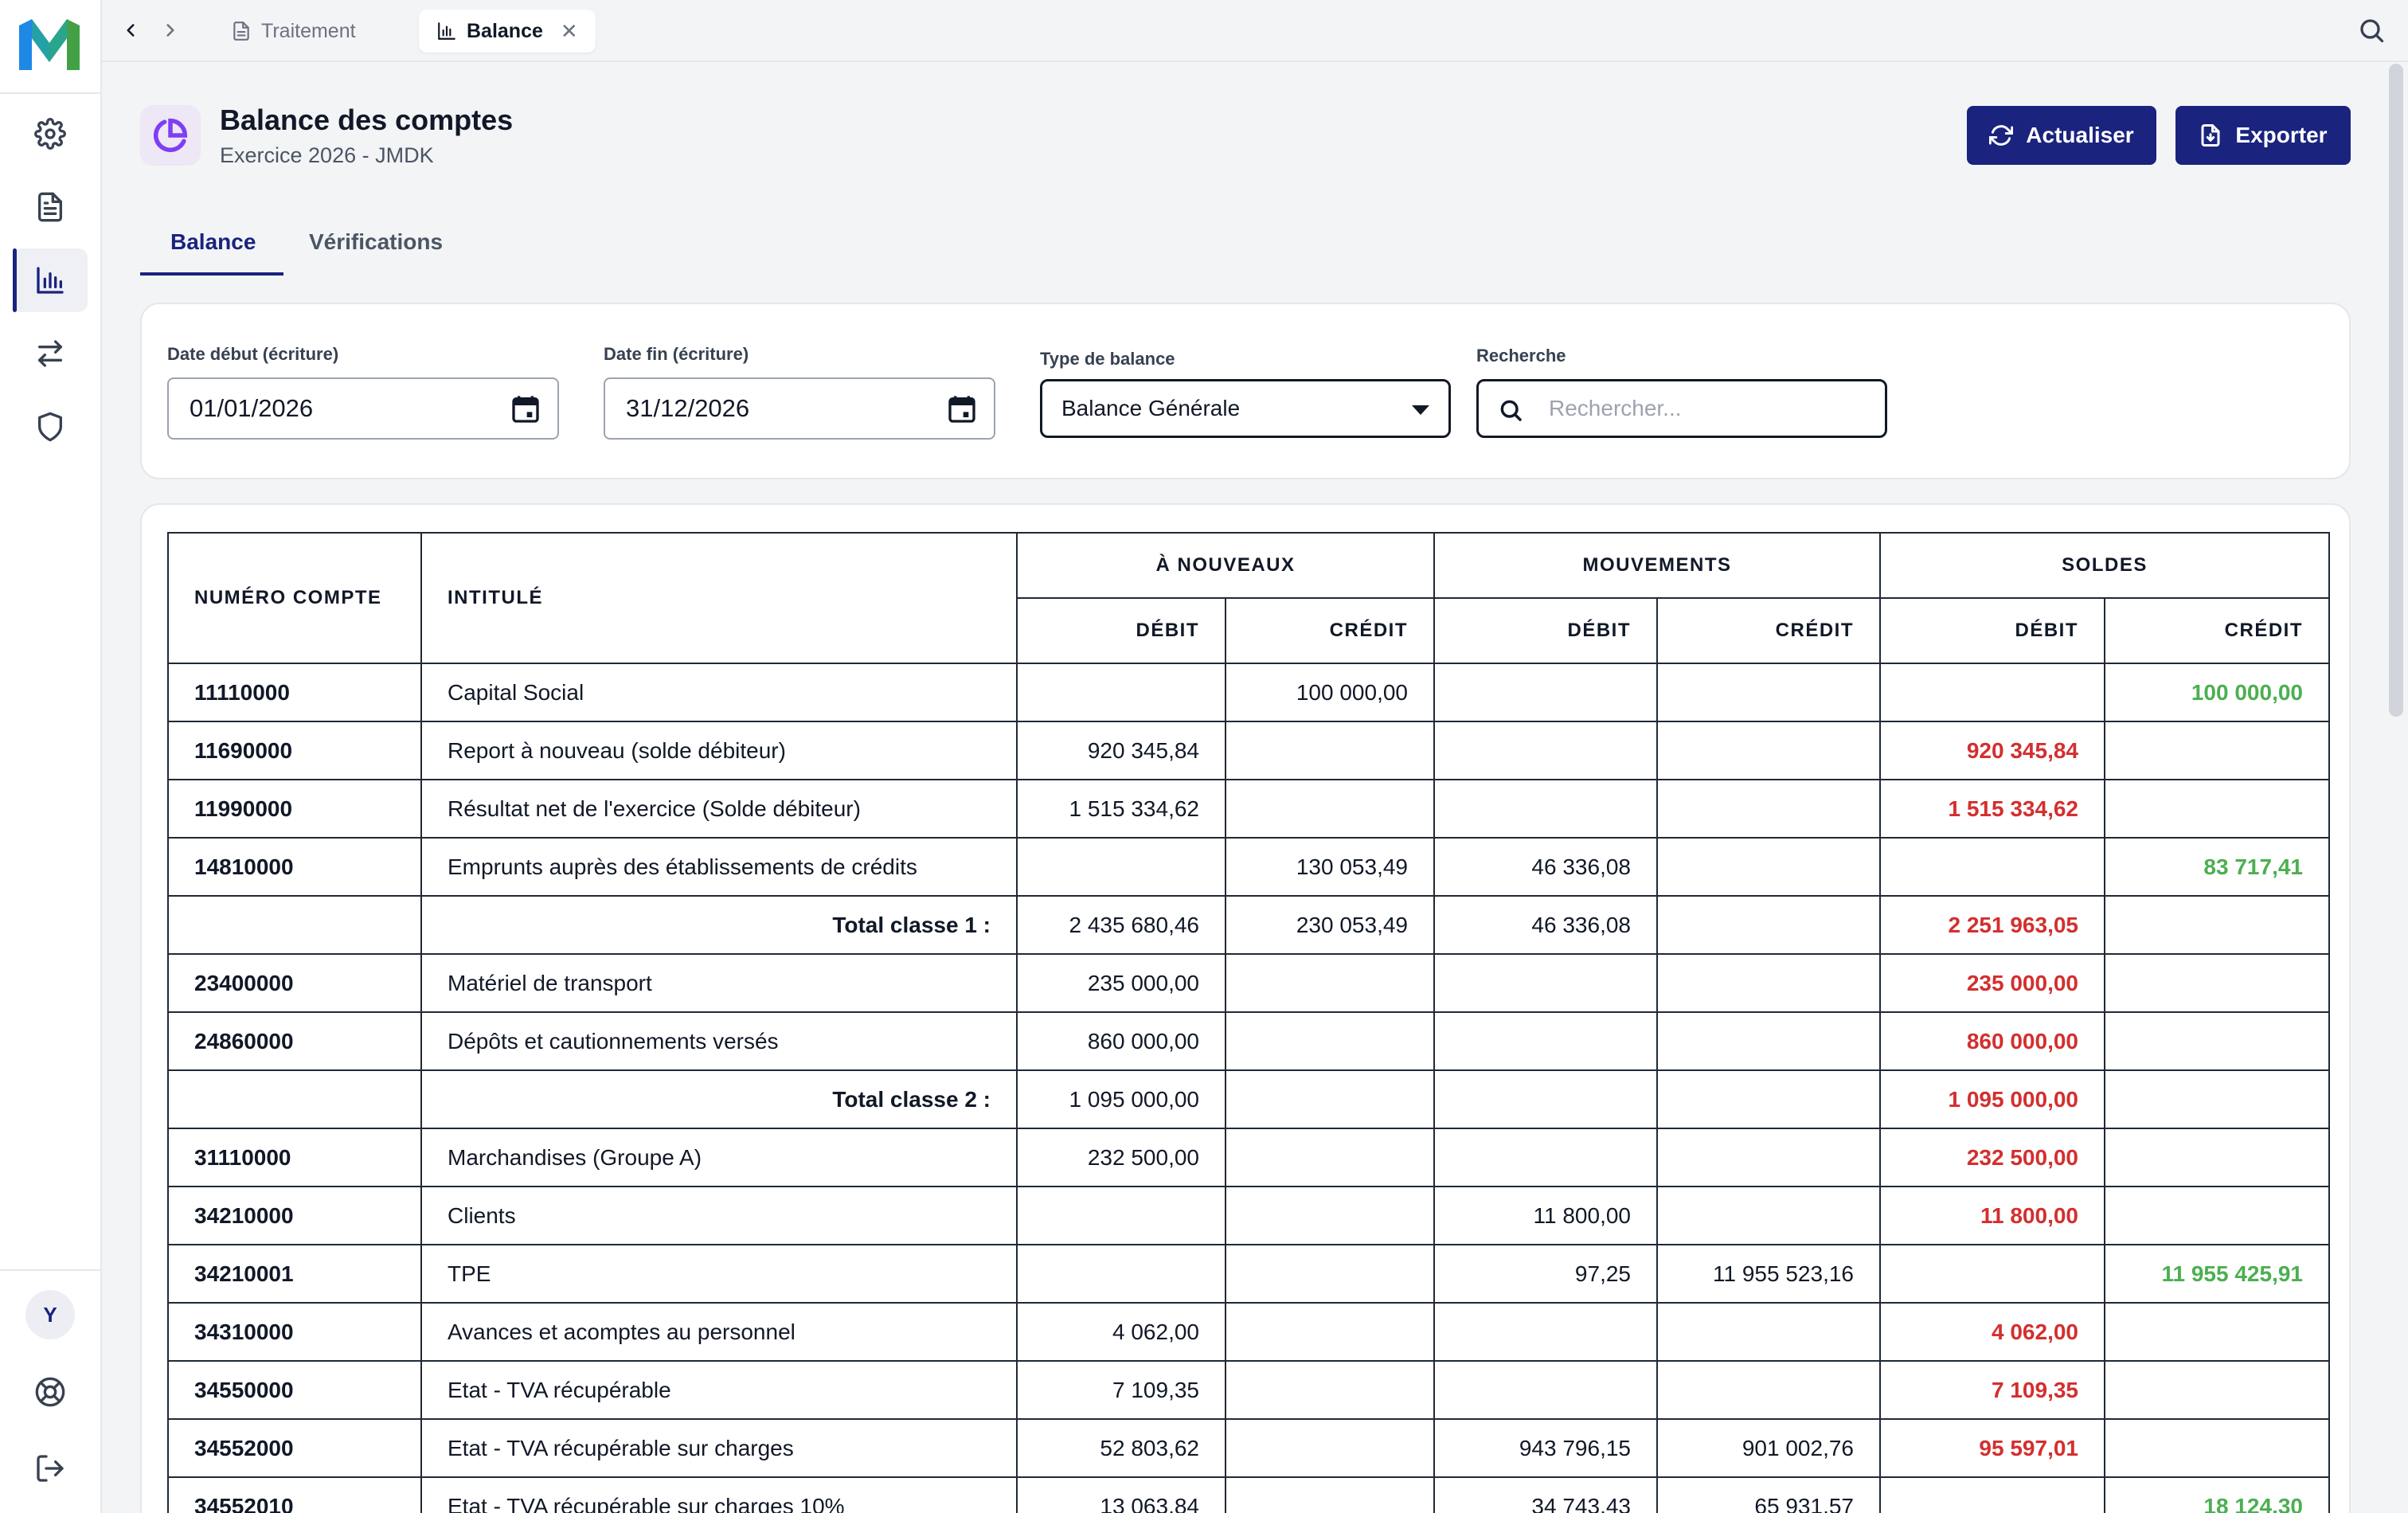 The width and height of the screenshot is (2408, 1513). I want to click on cell-account: 34210001, so click(294, 1274).